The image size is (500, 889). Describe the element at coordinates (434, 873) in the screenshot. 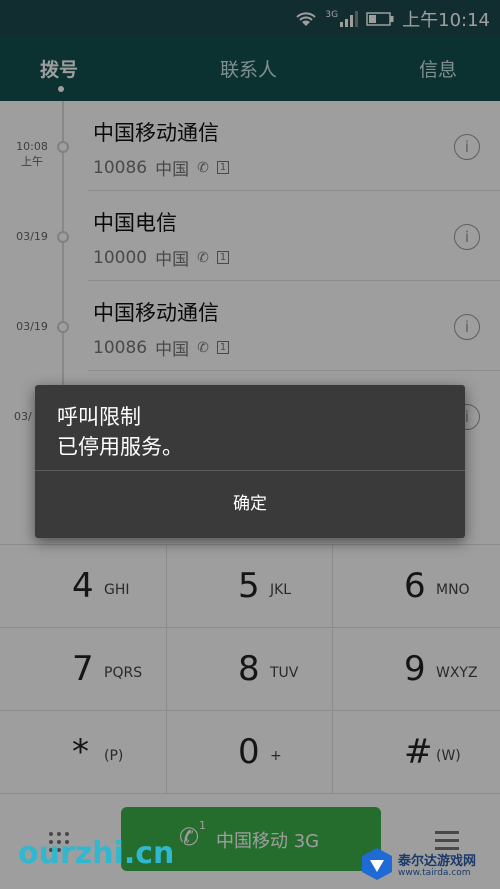

I see `logo-url: www.tairda.com` at that location.